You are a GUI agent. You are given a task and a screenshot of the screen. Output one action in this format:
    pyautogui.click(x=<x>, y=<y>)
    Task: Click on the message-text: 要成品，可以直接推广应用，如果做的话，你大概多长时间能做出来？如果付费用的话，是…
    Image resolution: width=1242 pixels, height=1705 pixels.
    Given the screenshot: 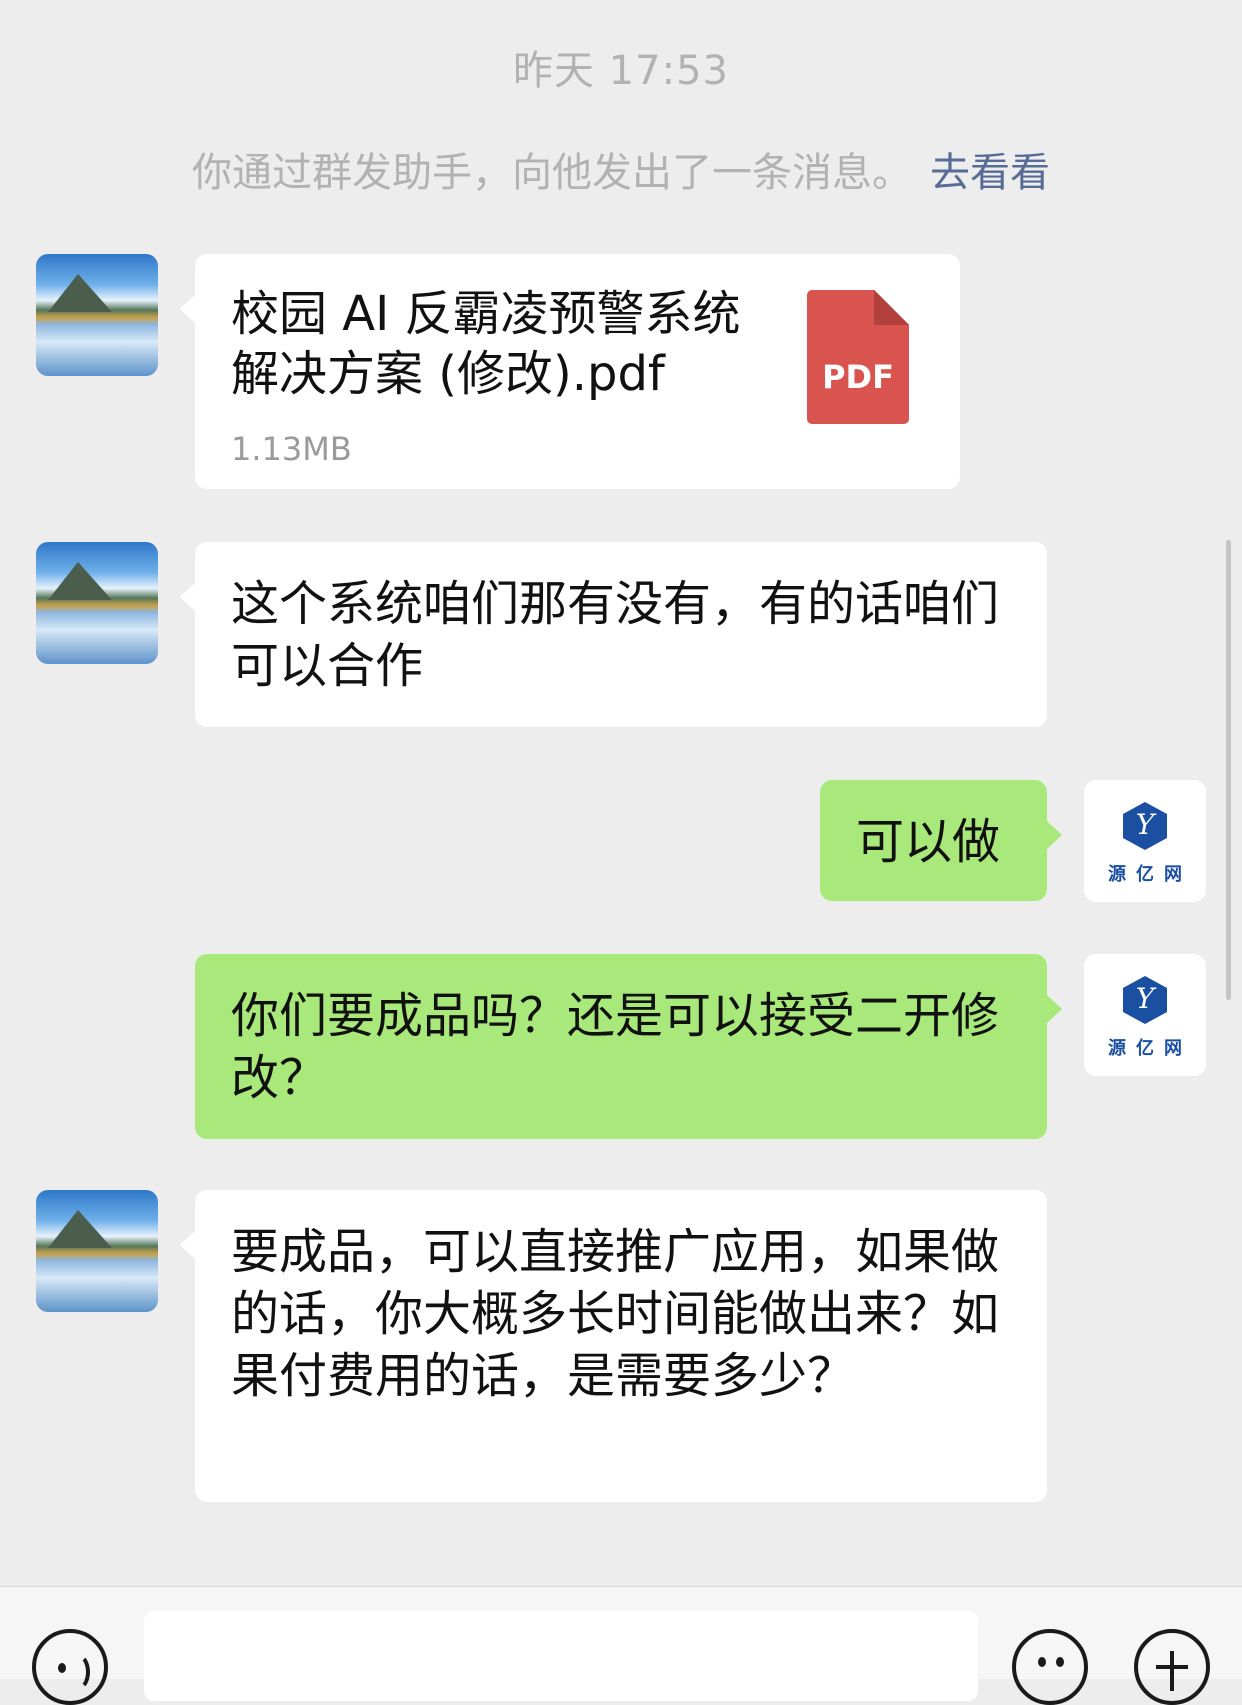 What is the action you would take?
    pyautogui.click(x=615, y=1314)
    